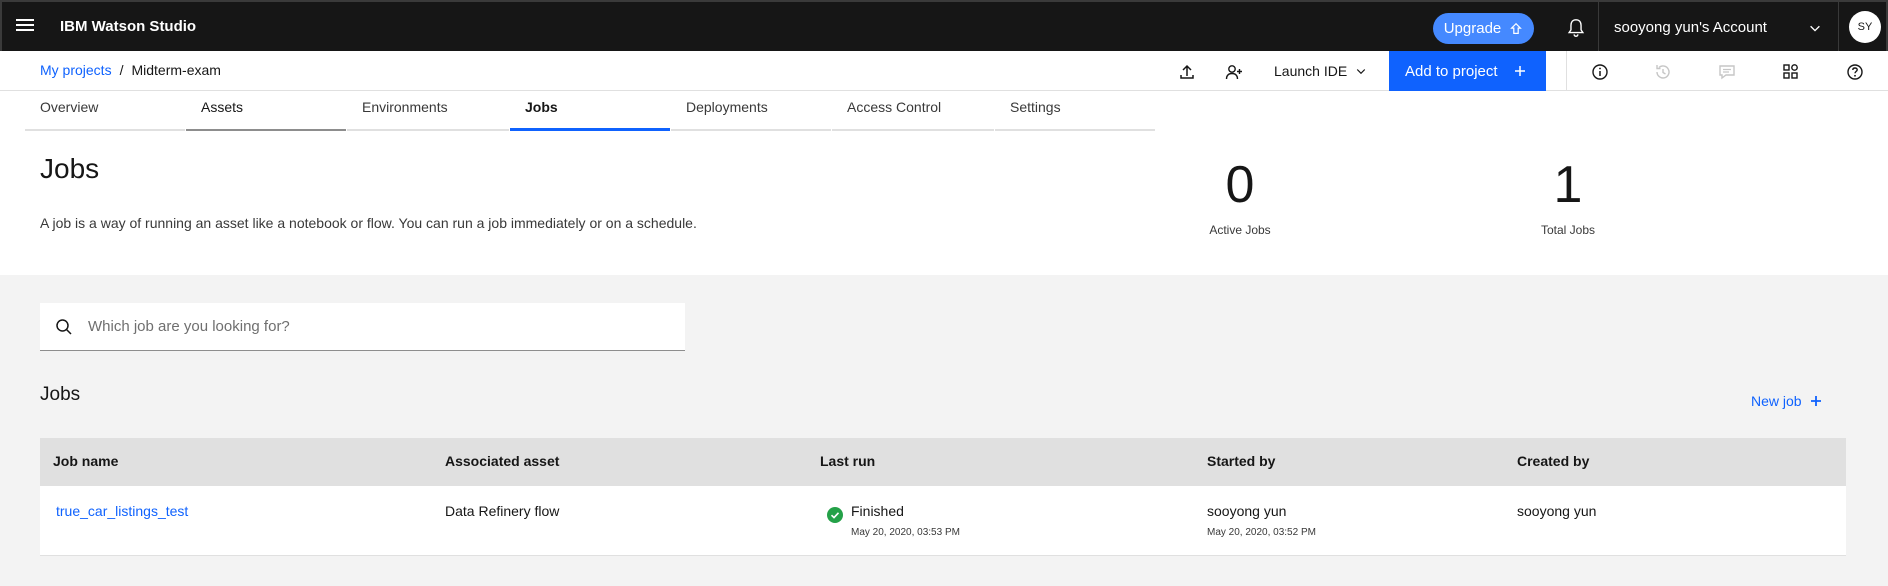 Image resolution: width=1888 pixels, height=586 pixels. I want to click on upgrade-arrow-icon, so click(1516, 28).